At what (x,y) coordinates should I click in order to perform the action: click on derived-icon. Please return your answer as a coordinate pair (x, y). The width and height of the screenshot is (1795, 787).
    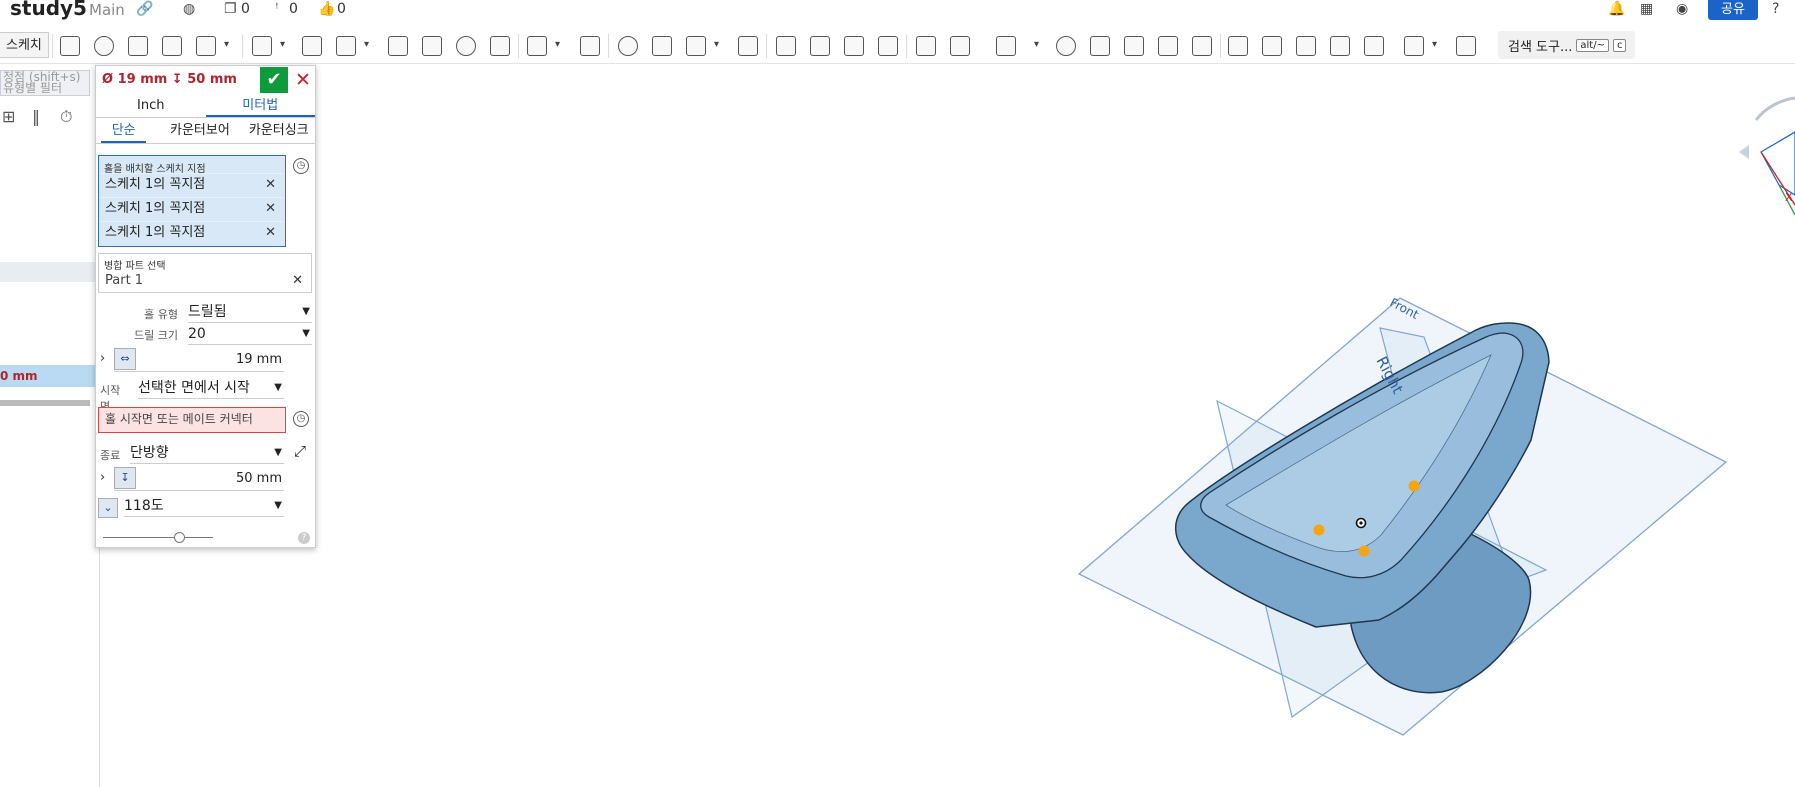
    Looking at the image, I should click on (1168, 46).